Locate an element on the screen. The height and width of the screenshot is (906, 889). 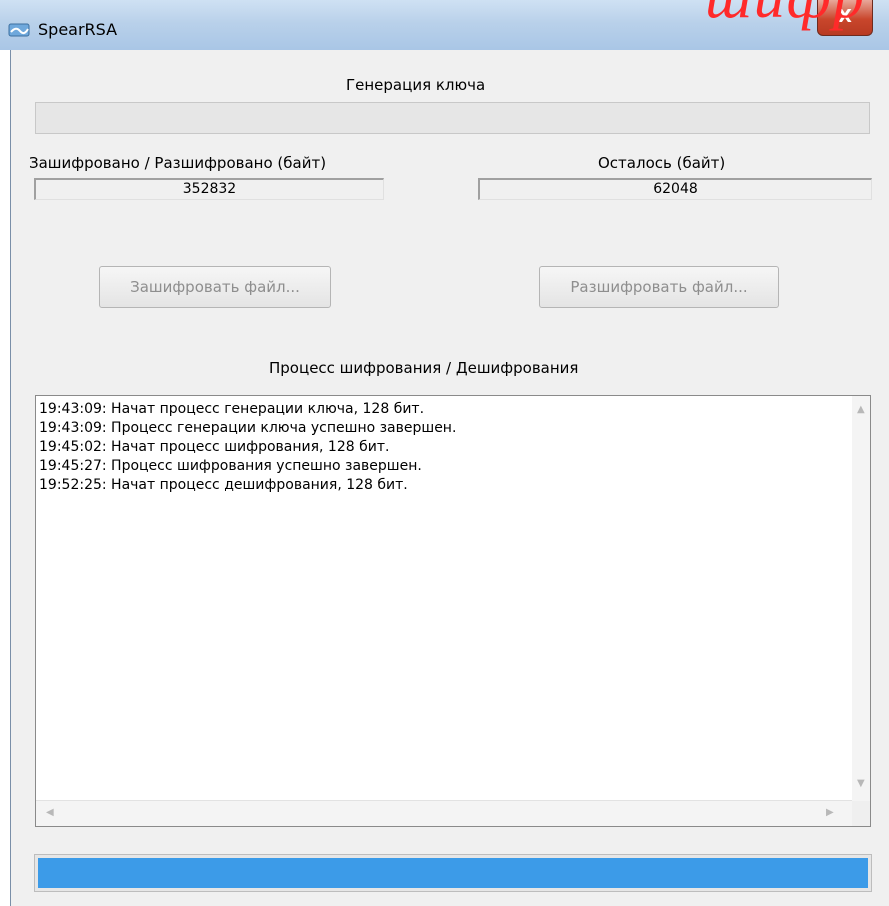
scroll-up-icon: ▲ is located at coordinates (861, 409).